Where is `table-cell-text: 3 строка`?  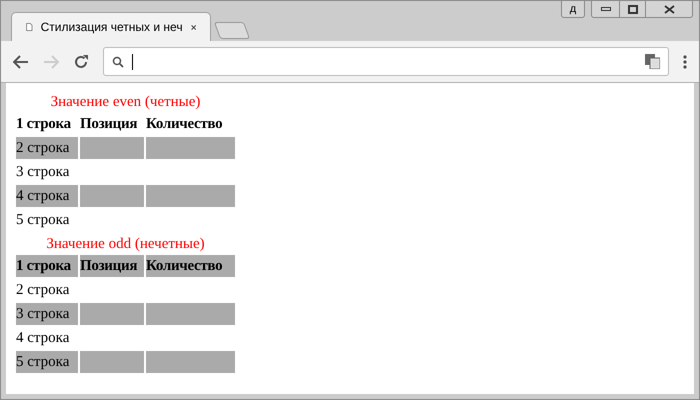
table-cell-text: 3 строка is located at coordinates (43, 172).